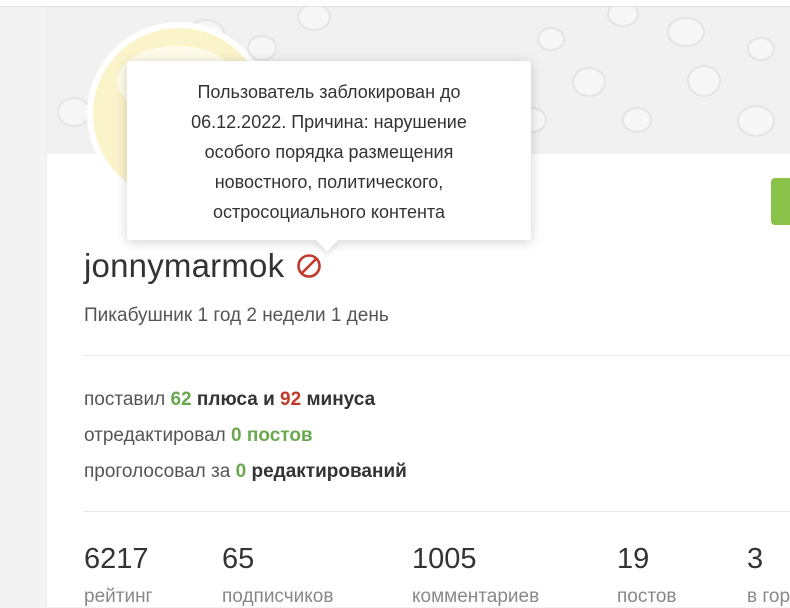 This screenshot has height=608, width=790. I want to click on member-since: Пикабушник 1 год 2 недели 1 день, so click(236, 315).